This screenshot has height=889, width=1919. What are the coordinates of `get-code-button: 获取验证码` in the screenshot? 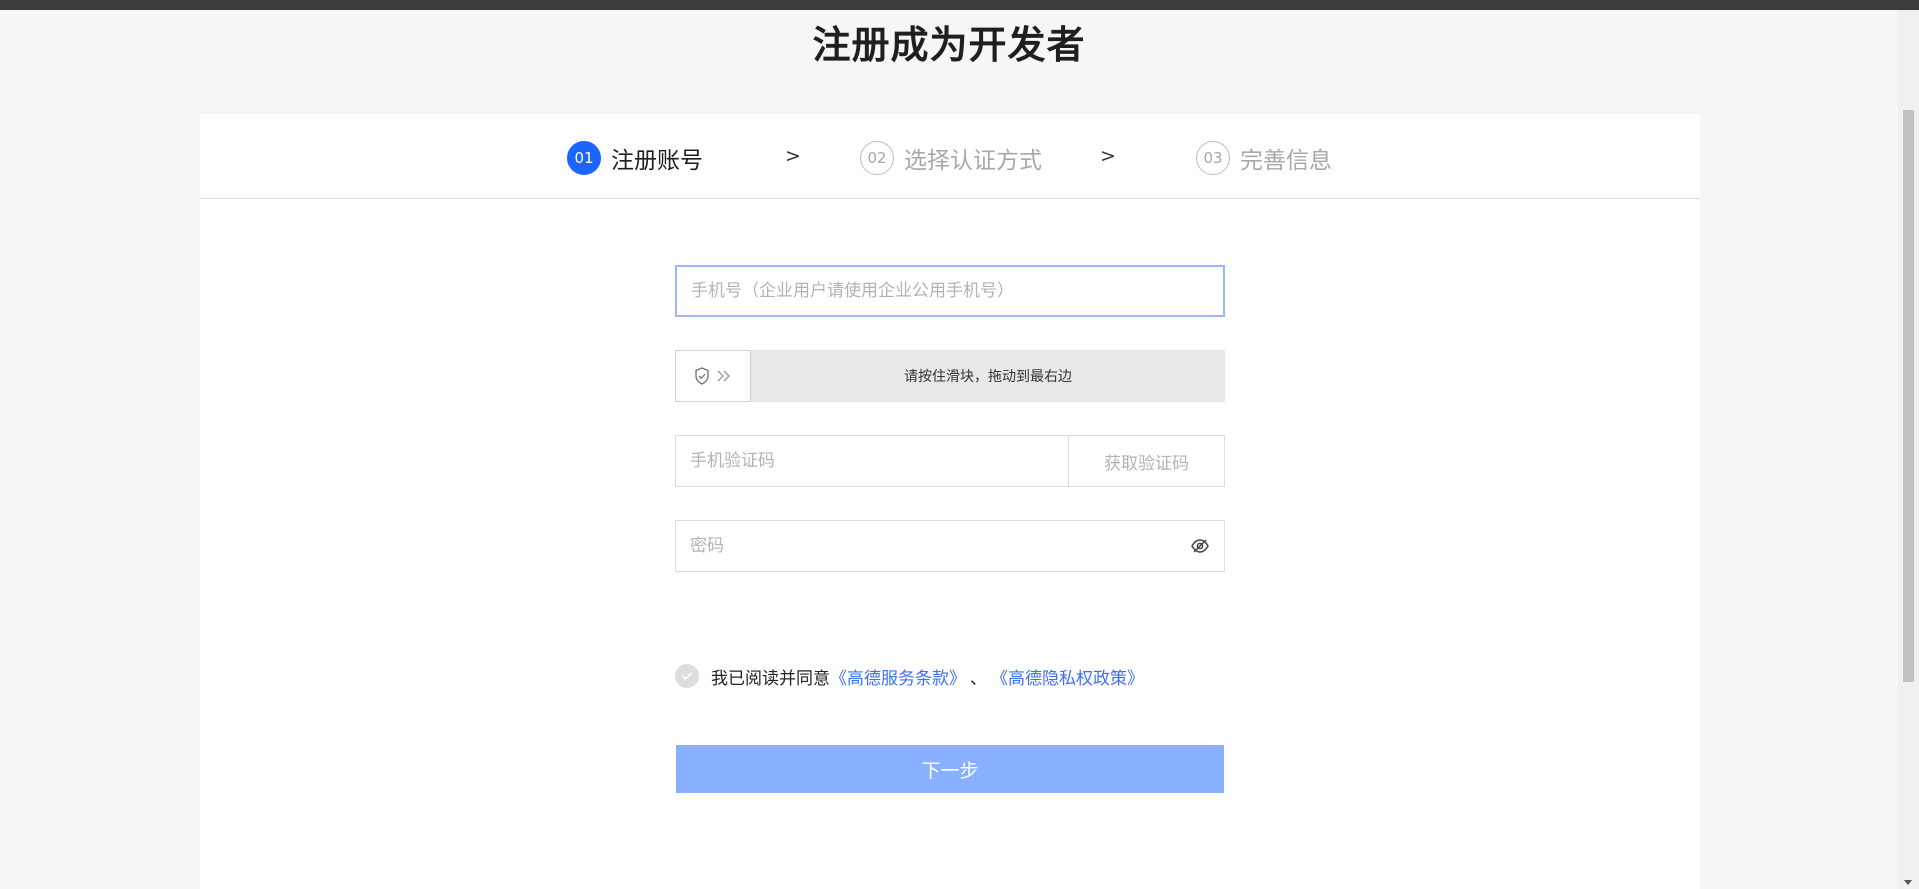 It's located at (1146, 461).